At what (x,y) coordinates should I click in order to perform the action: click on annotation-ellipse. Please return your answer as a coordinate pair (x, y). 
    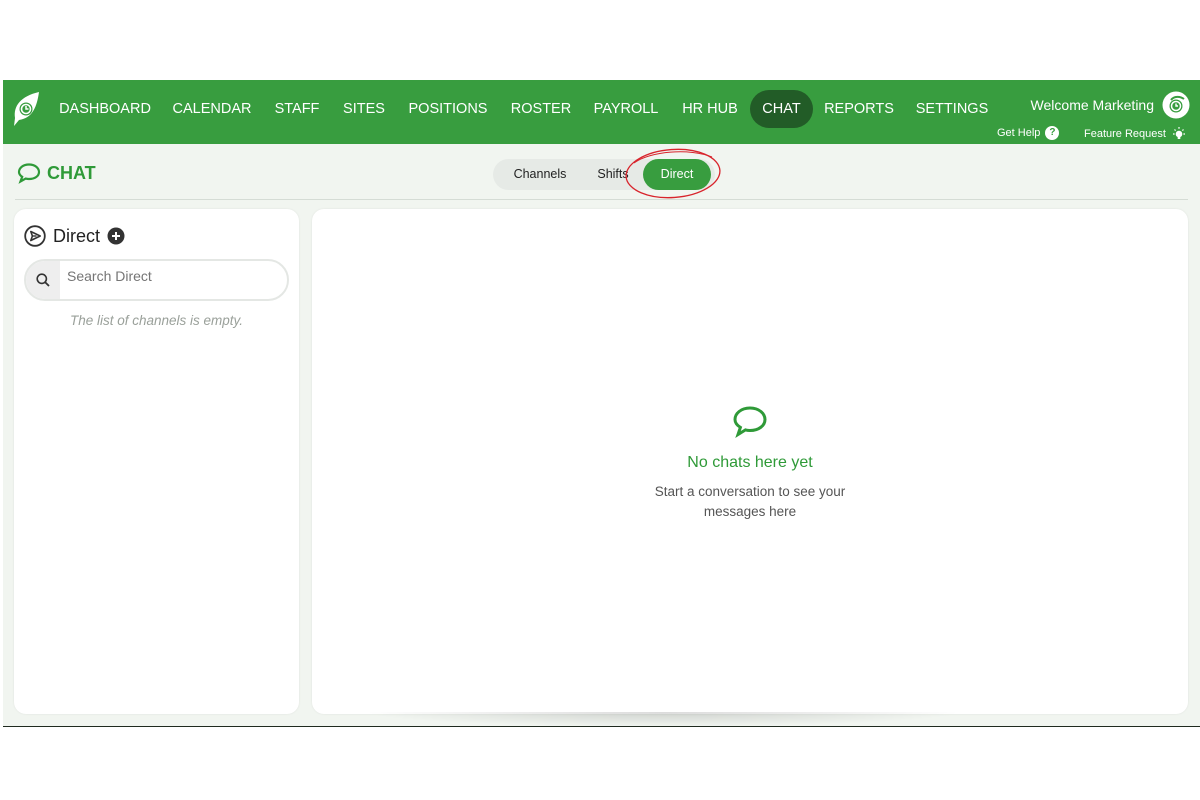
    Looking at the image, I should click on (673, 173).